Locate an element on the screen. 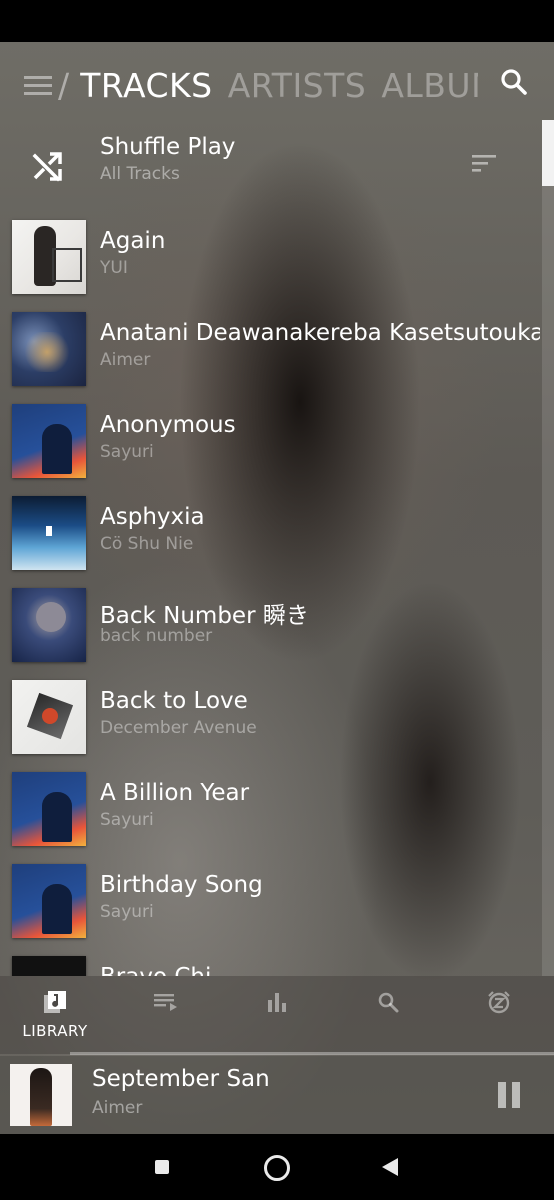 This screenshot has width=554, height=1200. track-title: Birthday Song is located at coordinates (181, 885).